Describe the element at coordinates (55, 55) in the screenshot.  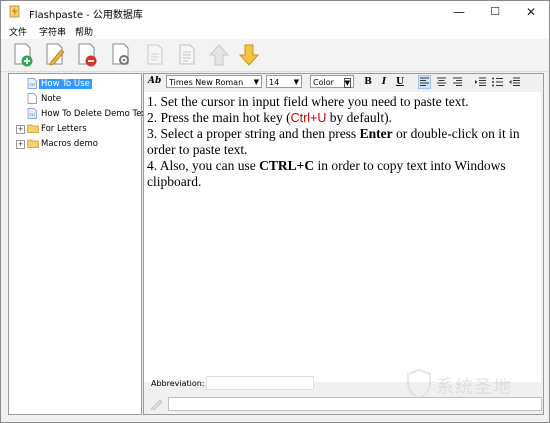
I see `edit-item-icon` at that location.